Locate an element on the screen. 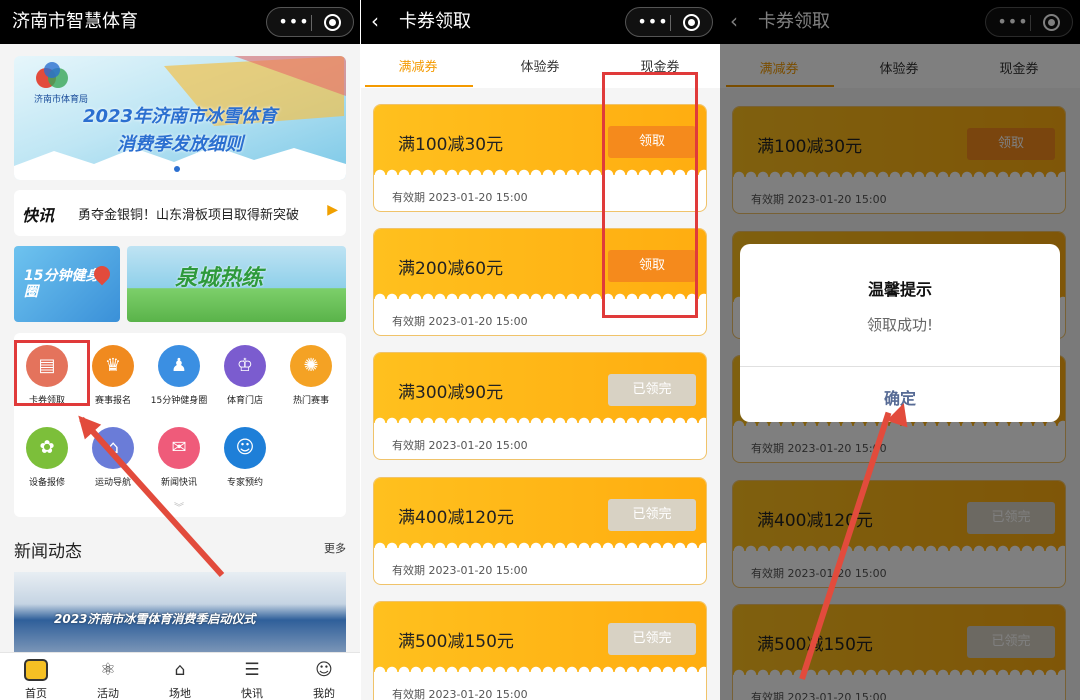  activity-icon: ⚛ is located at coordinates (108, 670).